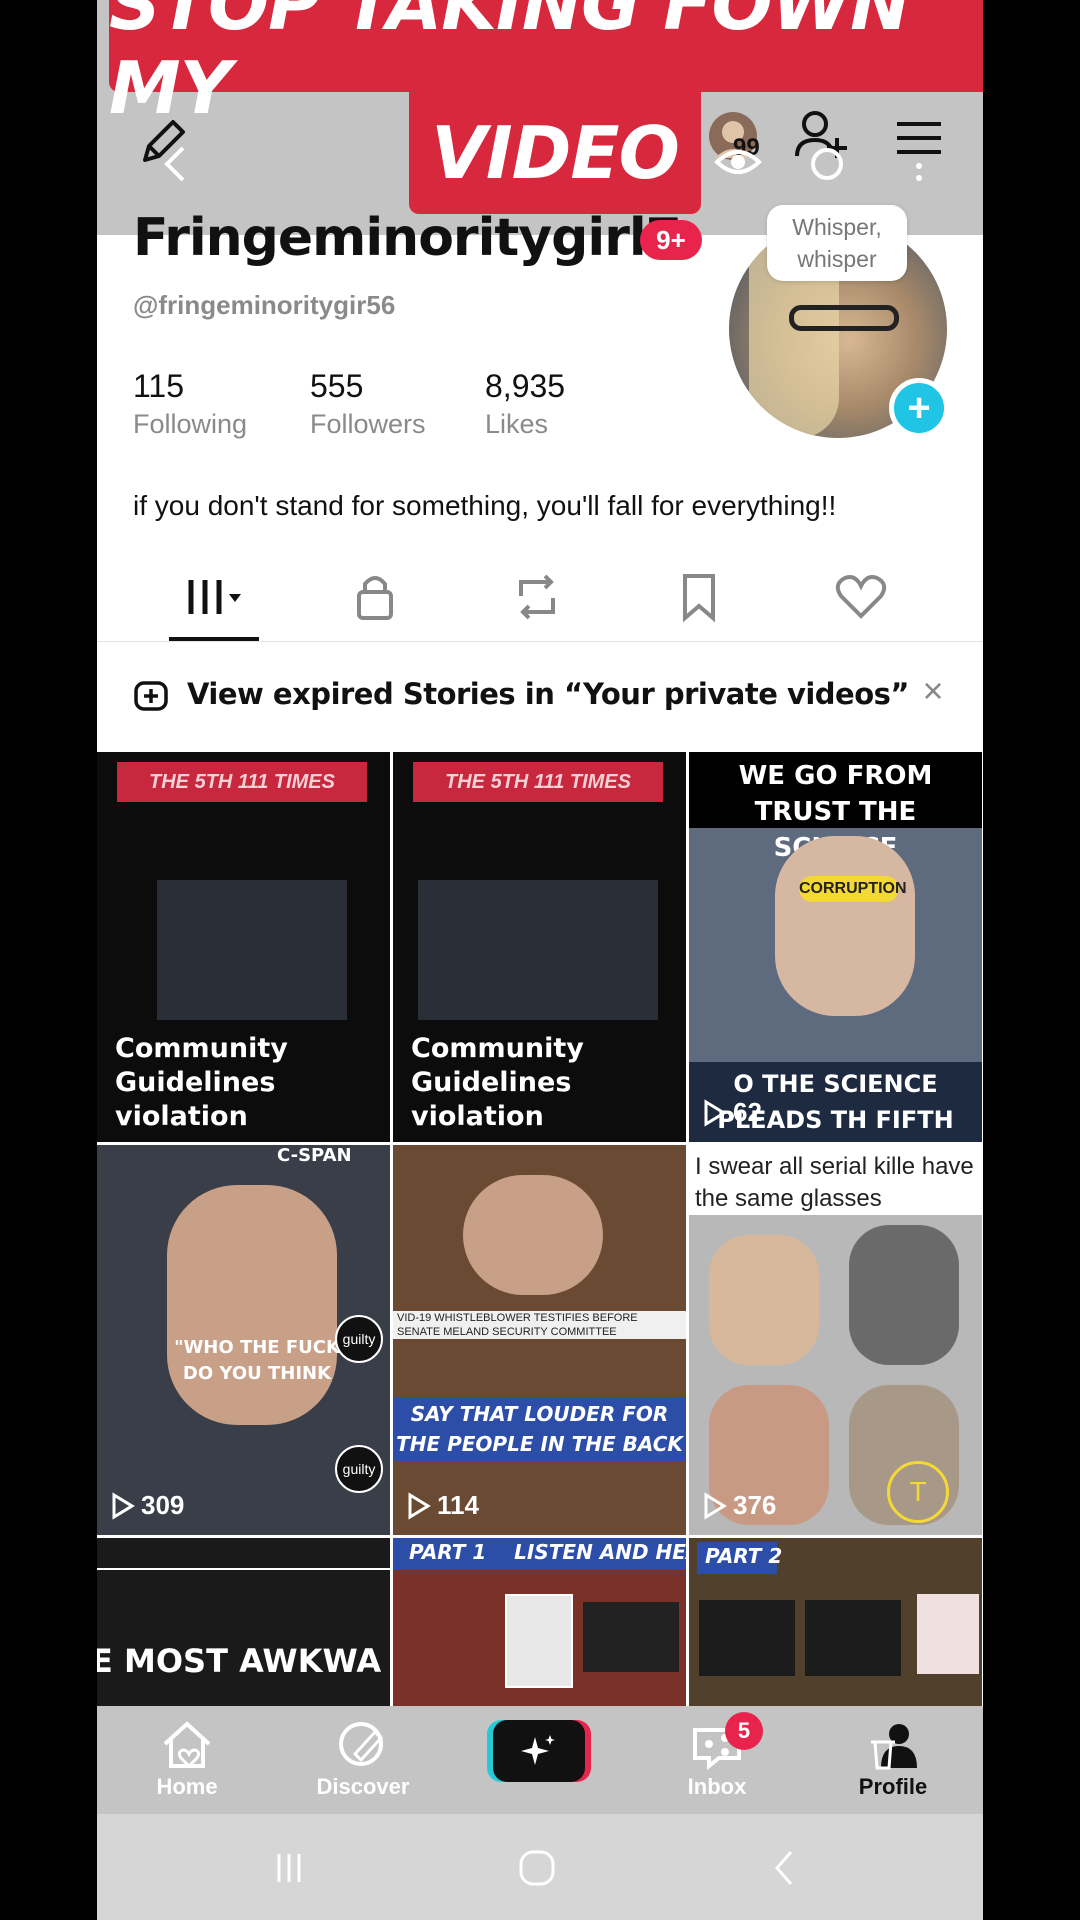  Describe the element at coordinates (919, 408) in the screenshot. I see `add-story-button: +` at that location.